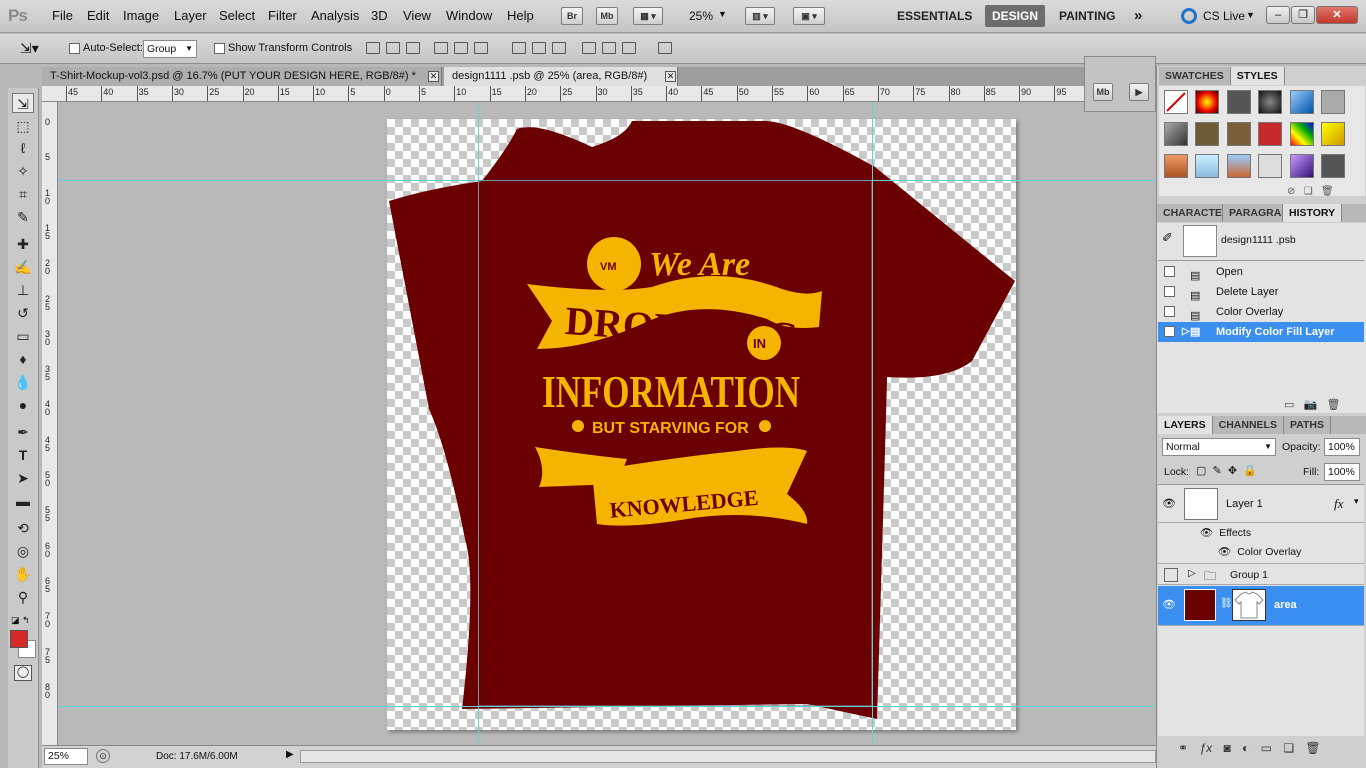  Describe the element at coordinates (23, 501) in the screenshot. I see `shape-tool-icon: ▬` at that location.